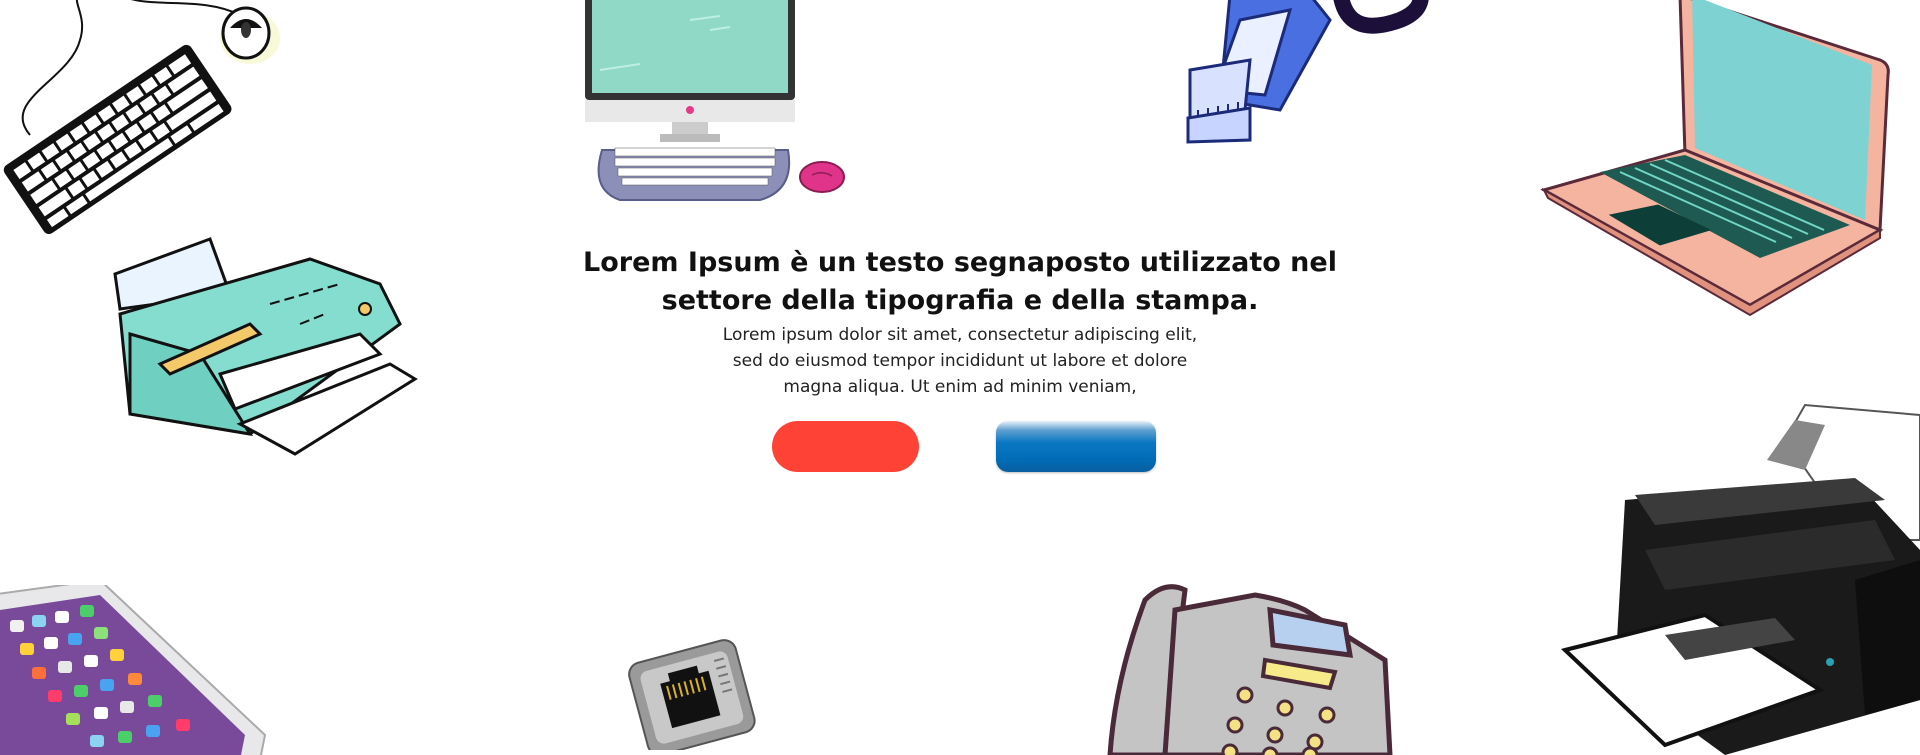  Describe the element at coordinates (141, 117) in the screenshot. I see `keyboard-mouse-icon` at that location.